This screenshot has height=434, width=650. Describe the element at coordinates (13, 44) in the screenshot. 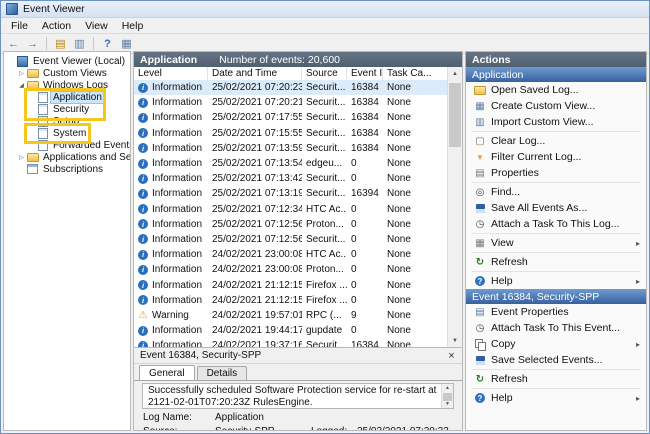

I see `toolbar-back-icon: ←` at that location.